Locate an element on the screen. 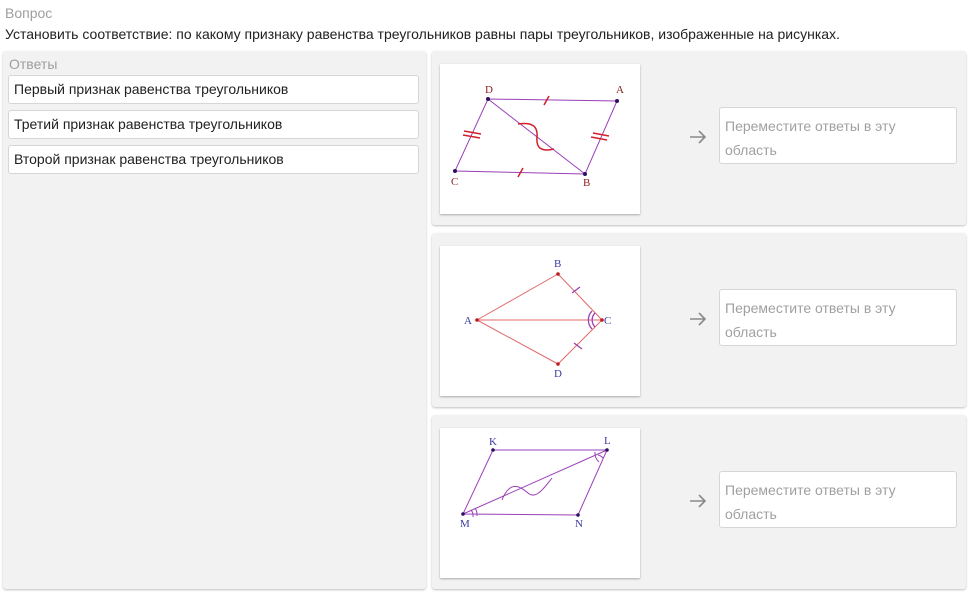 The image size is (968, 592). label-k: K is located at coordinates (493, 442).